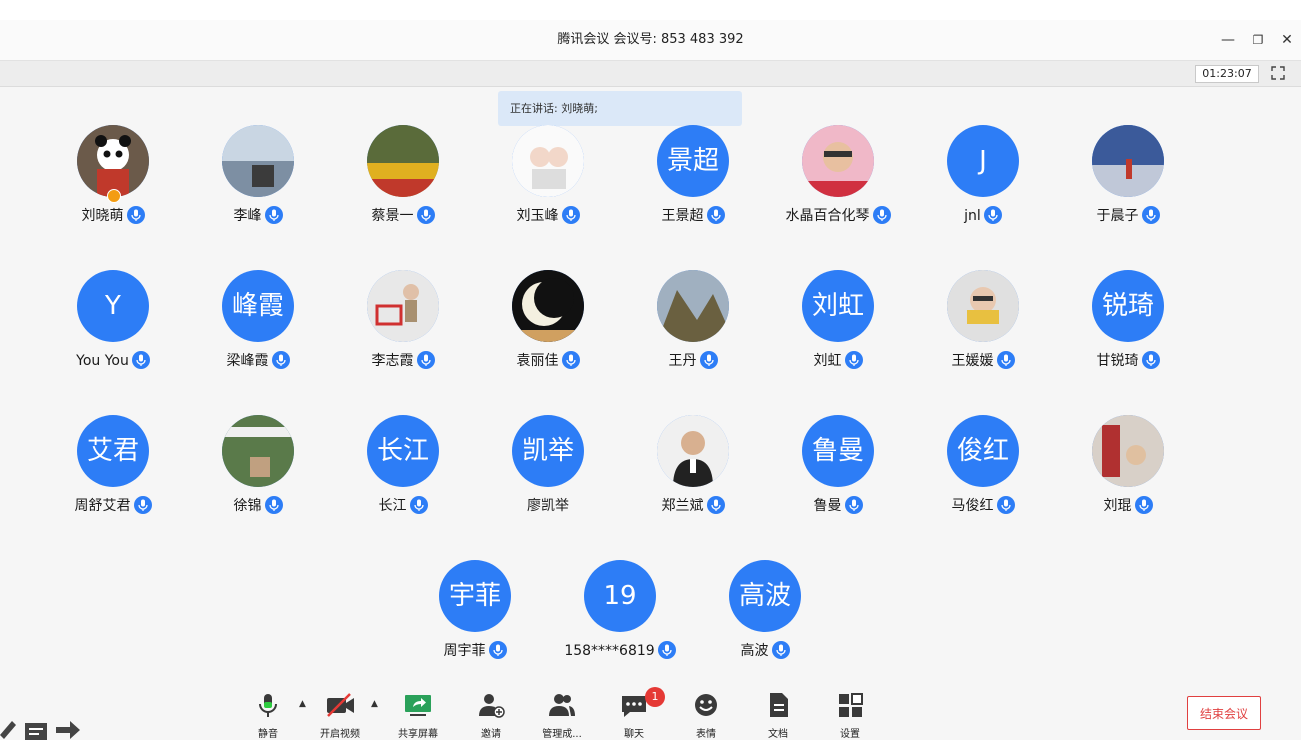  Describe the element at coordinates (268, 734) in the screenshot. I see `mute-label: 静音` at that location.